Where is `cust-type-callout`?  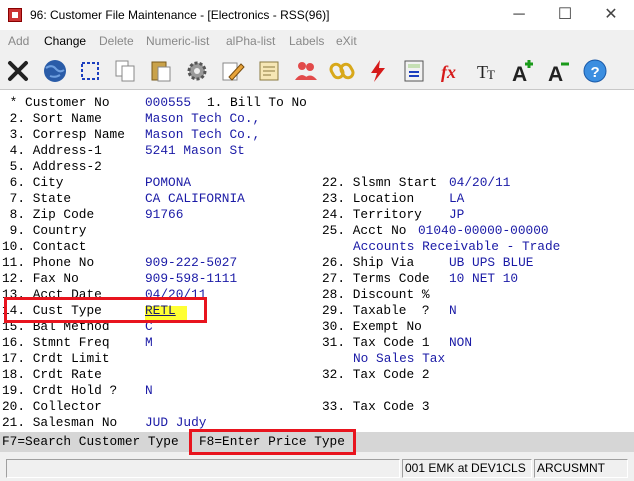 cust-type-callout is located at coordinates (105, 310).